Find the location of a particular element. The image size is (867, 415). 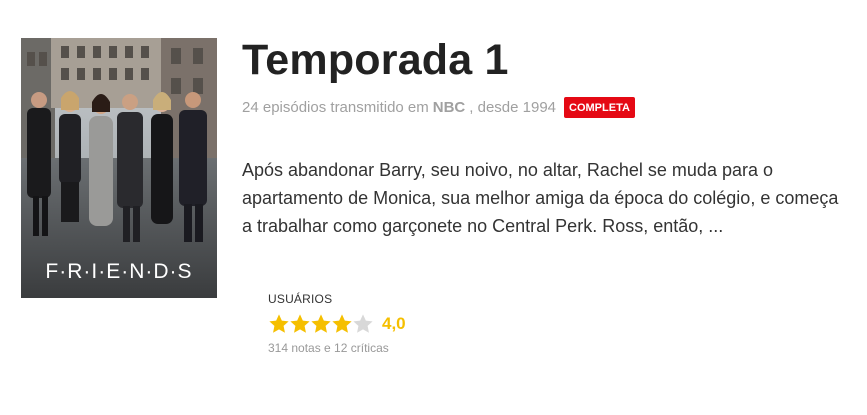

user-rating: USUÁRIOS 4,0 314 notas e 12 críticas is located at coordinates (337, 323).